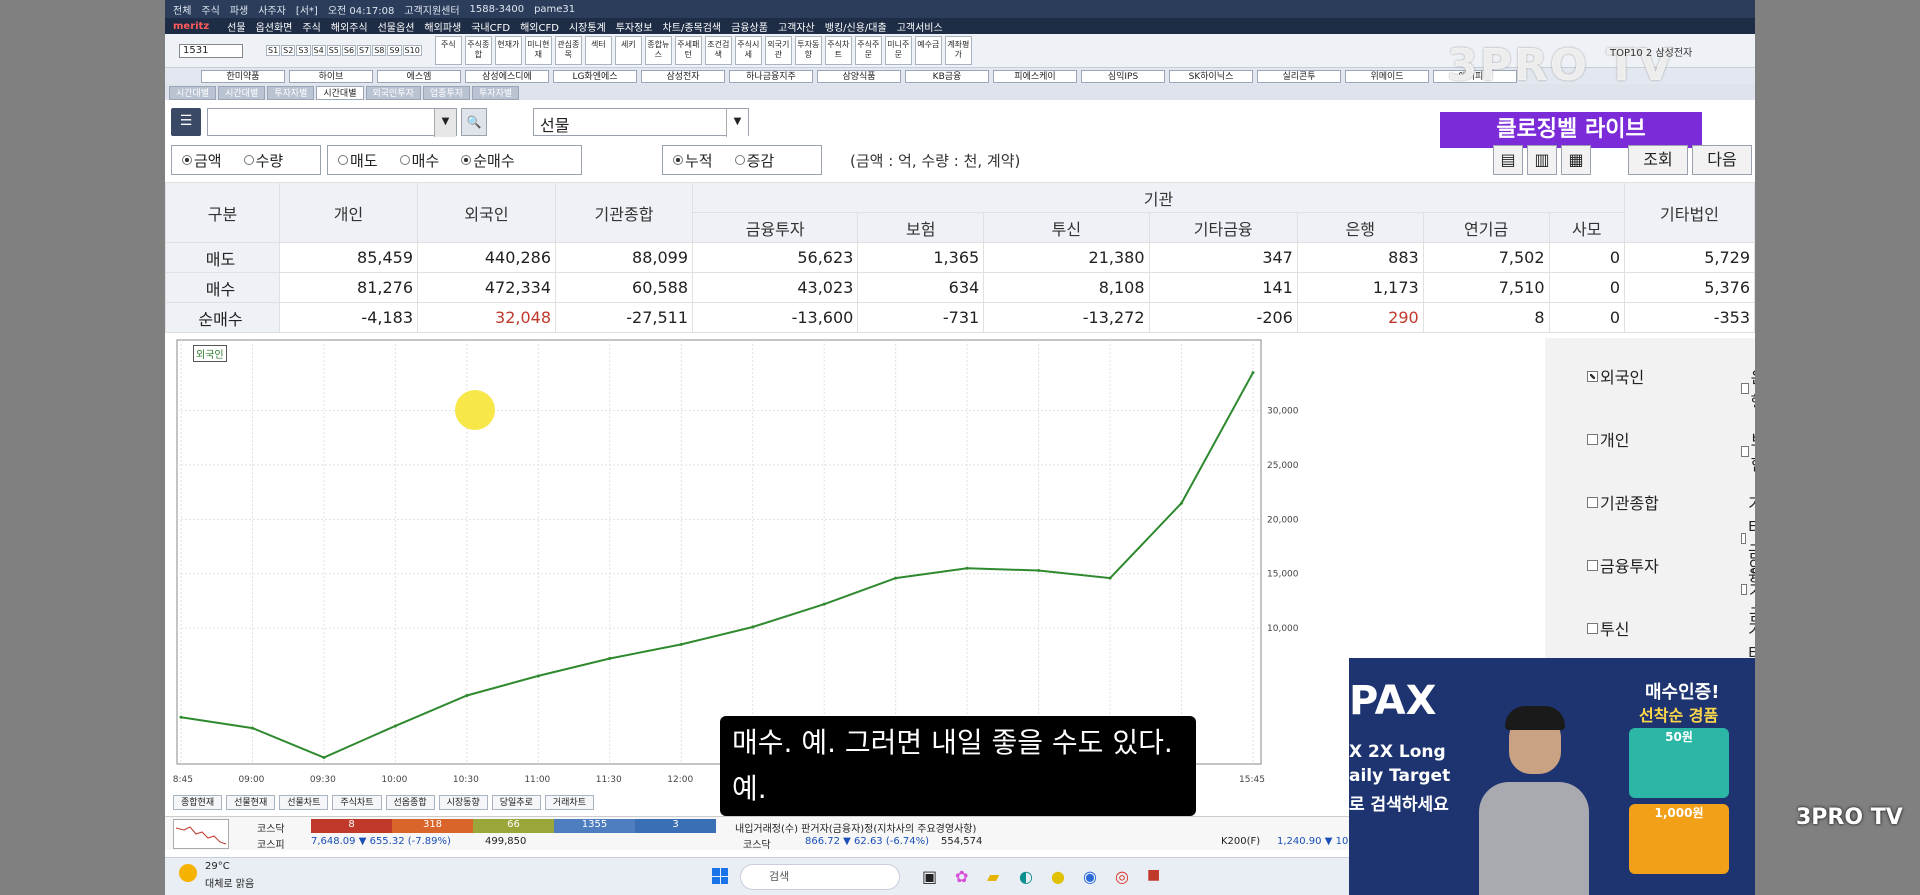 Image resolution: width=1920 pixels, height=895 pixels. What do you see at coordinates (210, 9) in the screenshot?
I see `titlebar-item: 주식` at bounding box center [210, 9].